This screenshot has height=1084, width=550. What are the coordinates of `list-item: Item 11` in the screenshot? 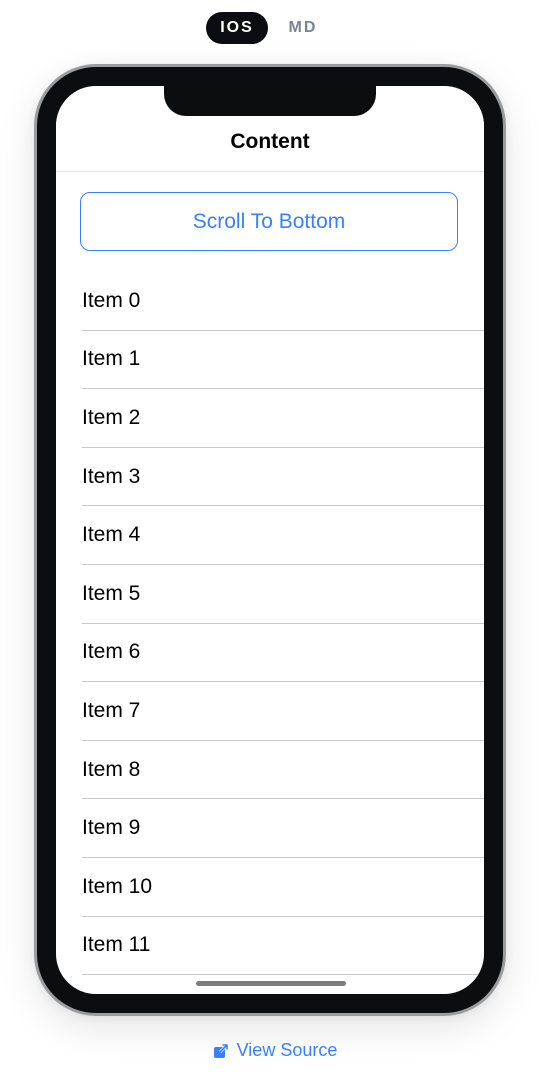 It's located at (283, 946).